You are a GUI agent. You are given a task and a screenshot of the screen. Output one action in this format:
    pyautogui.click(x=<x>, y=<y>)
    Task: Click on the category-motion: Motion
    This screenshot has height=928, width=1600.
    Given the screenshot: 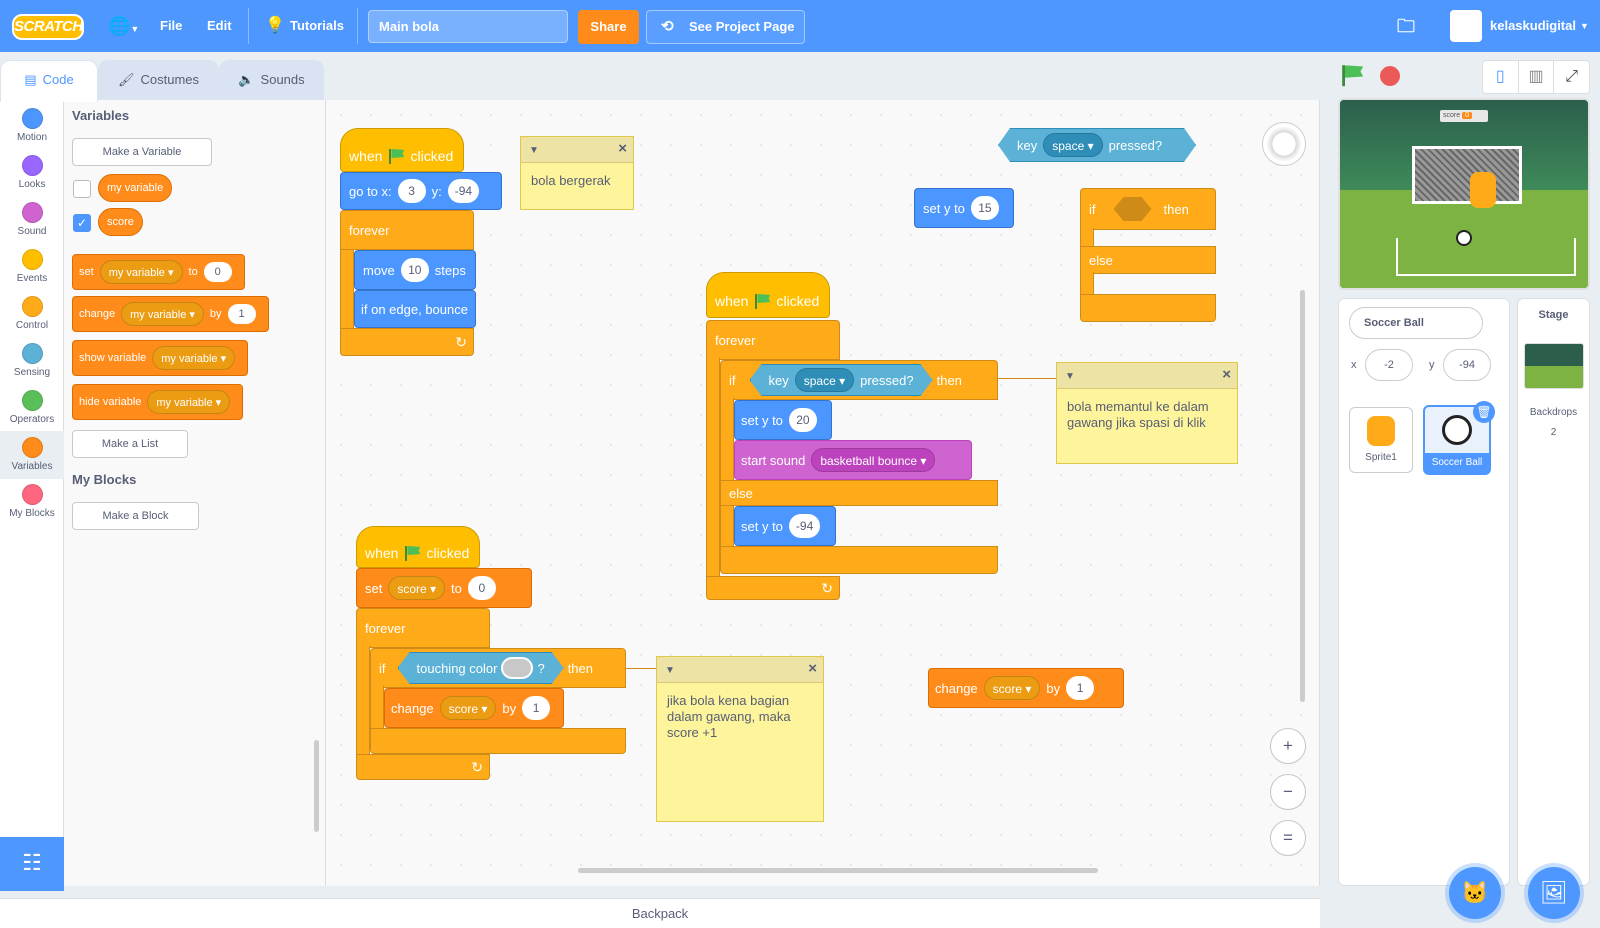 What is the action you would take?
    pyautogui.click(x=32, y=126)
    